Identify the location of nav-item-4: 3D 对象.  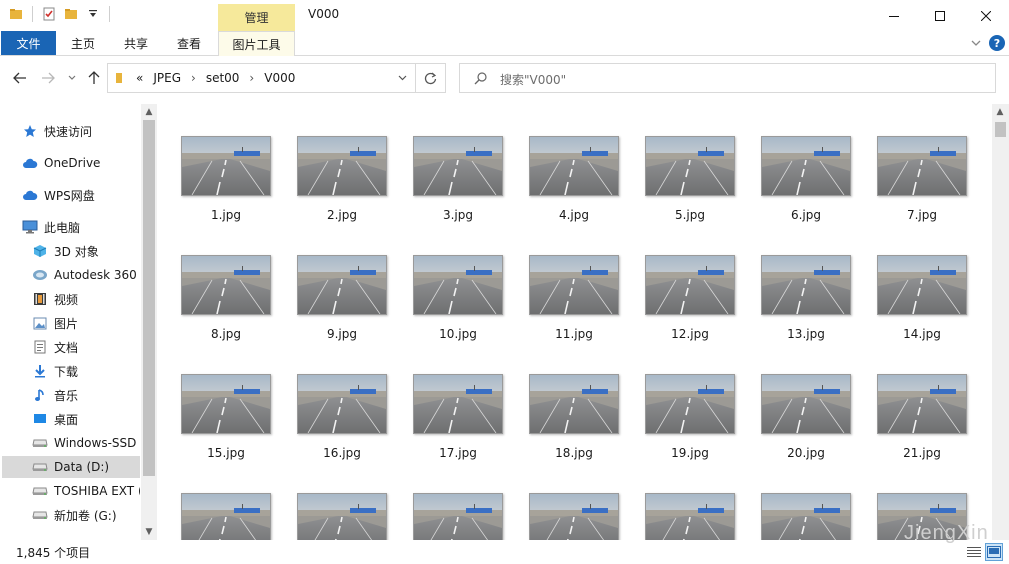
(70, 251).